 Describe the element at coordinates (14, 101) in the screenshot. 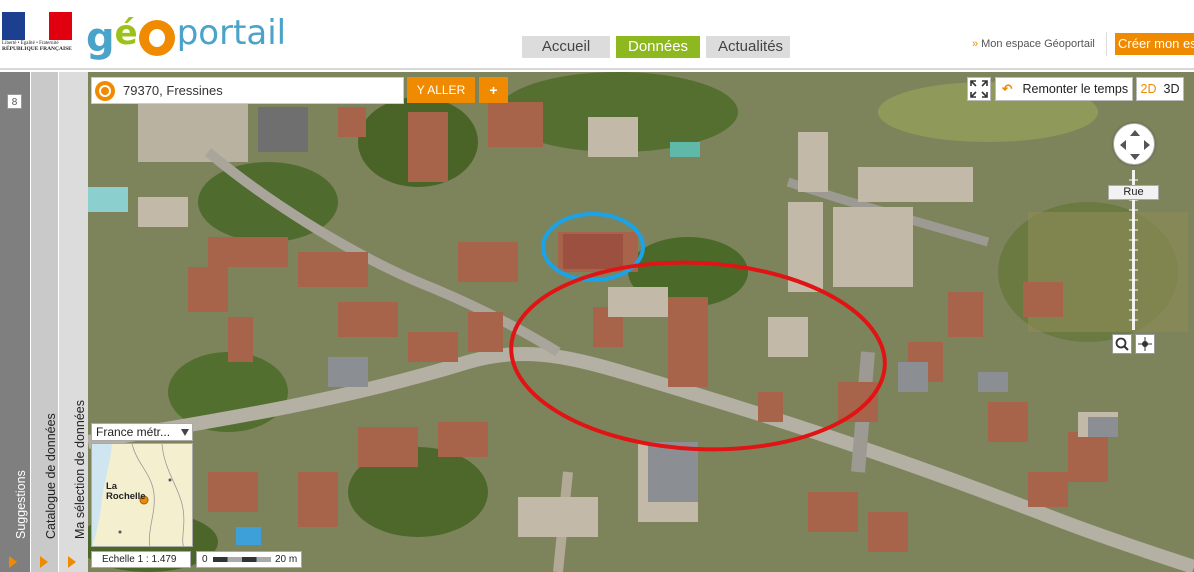

I see `suggestions-count-badge: 8` at that location.